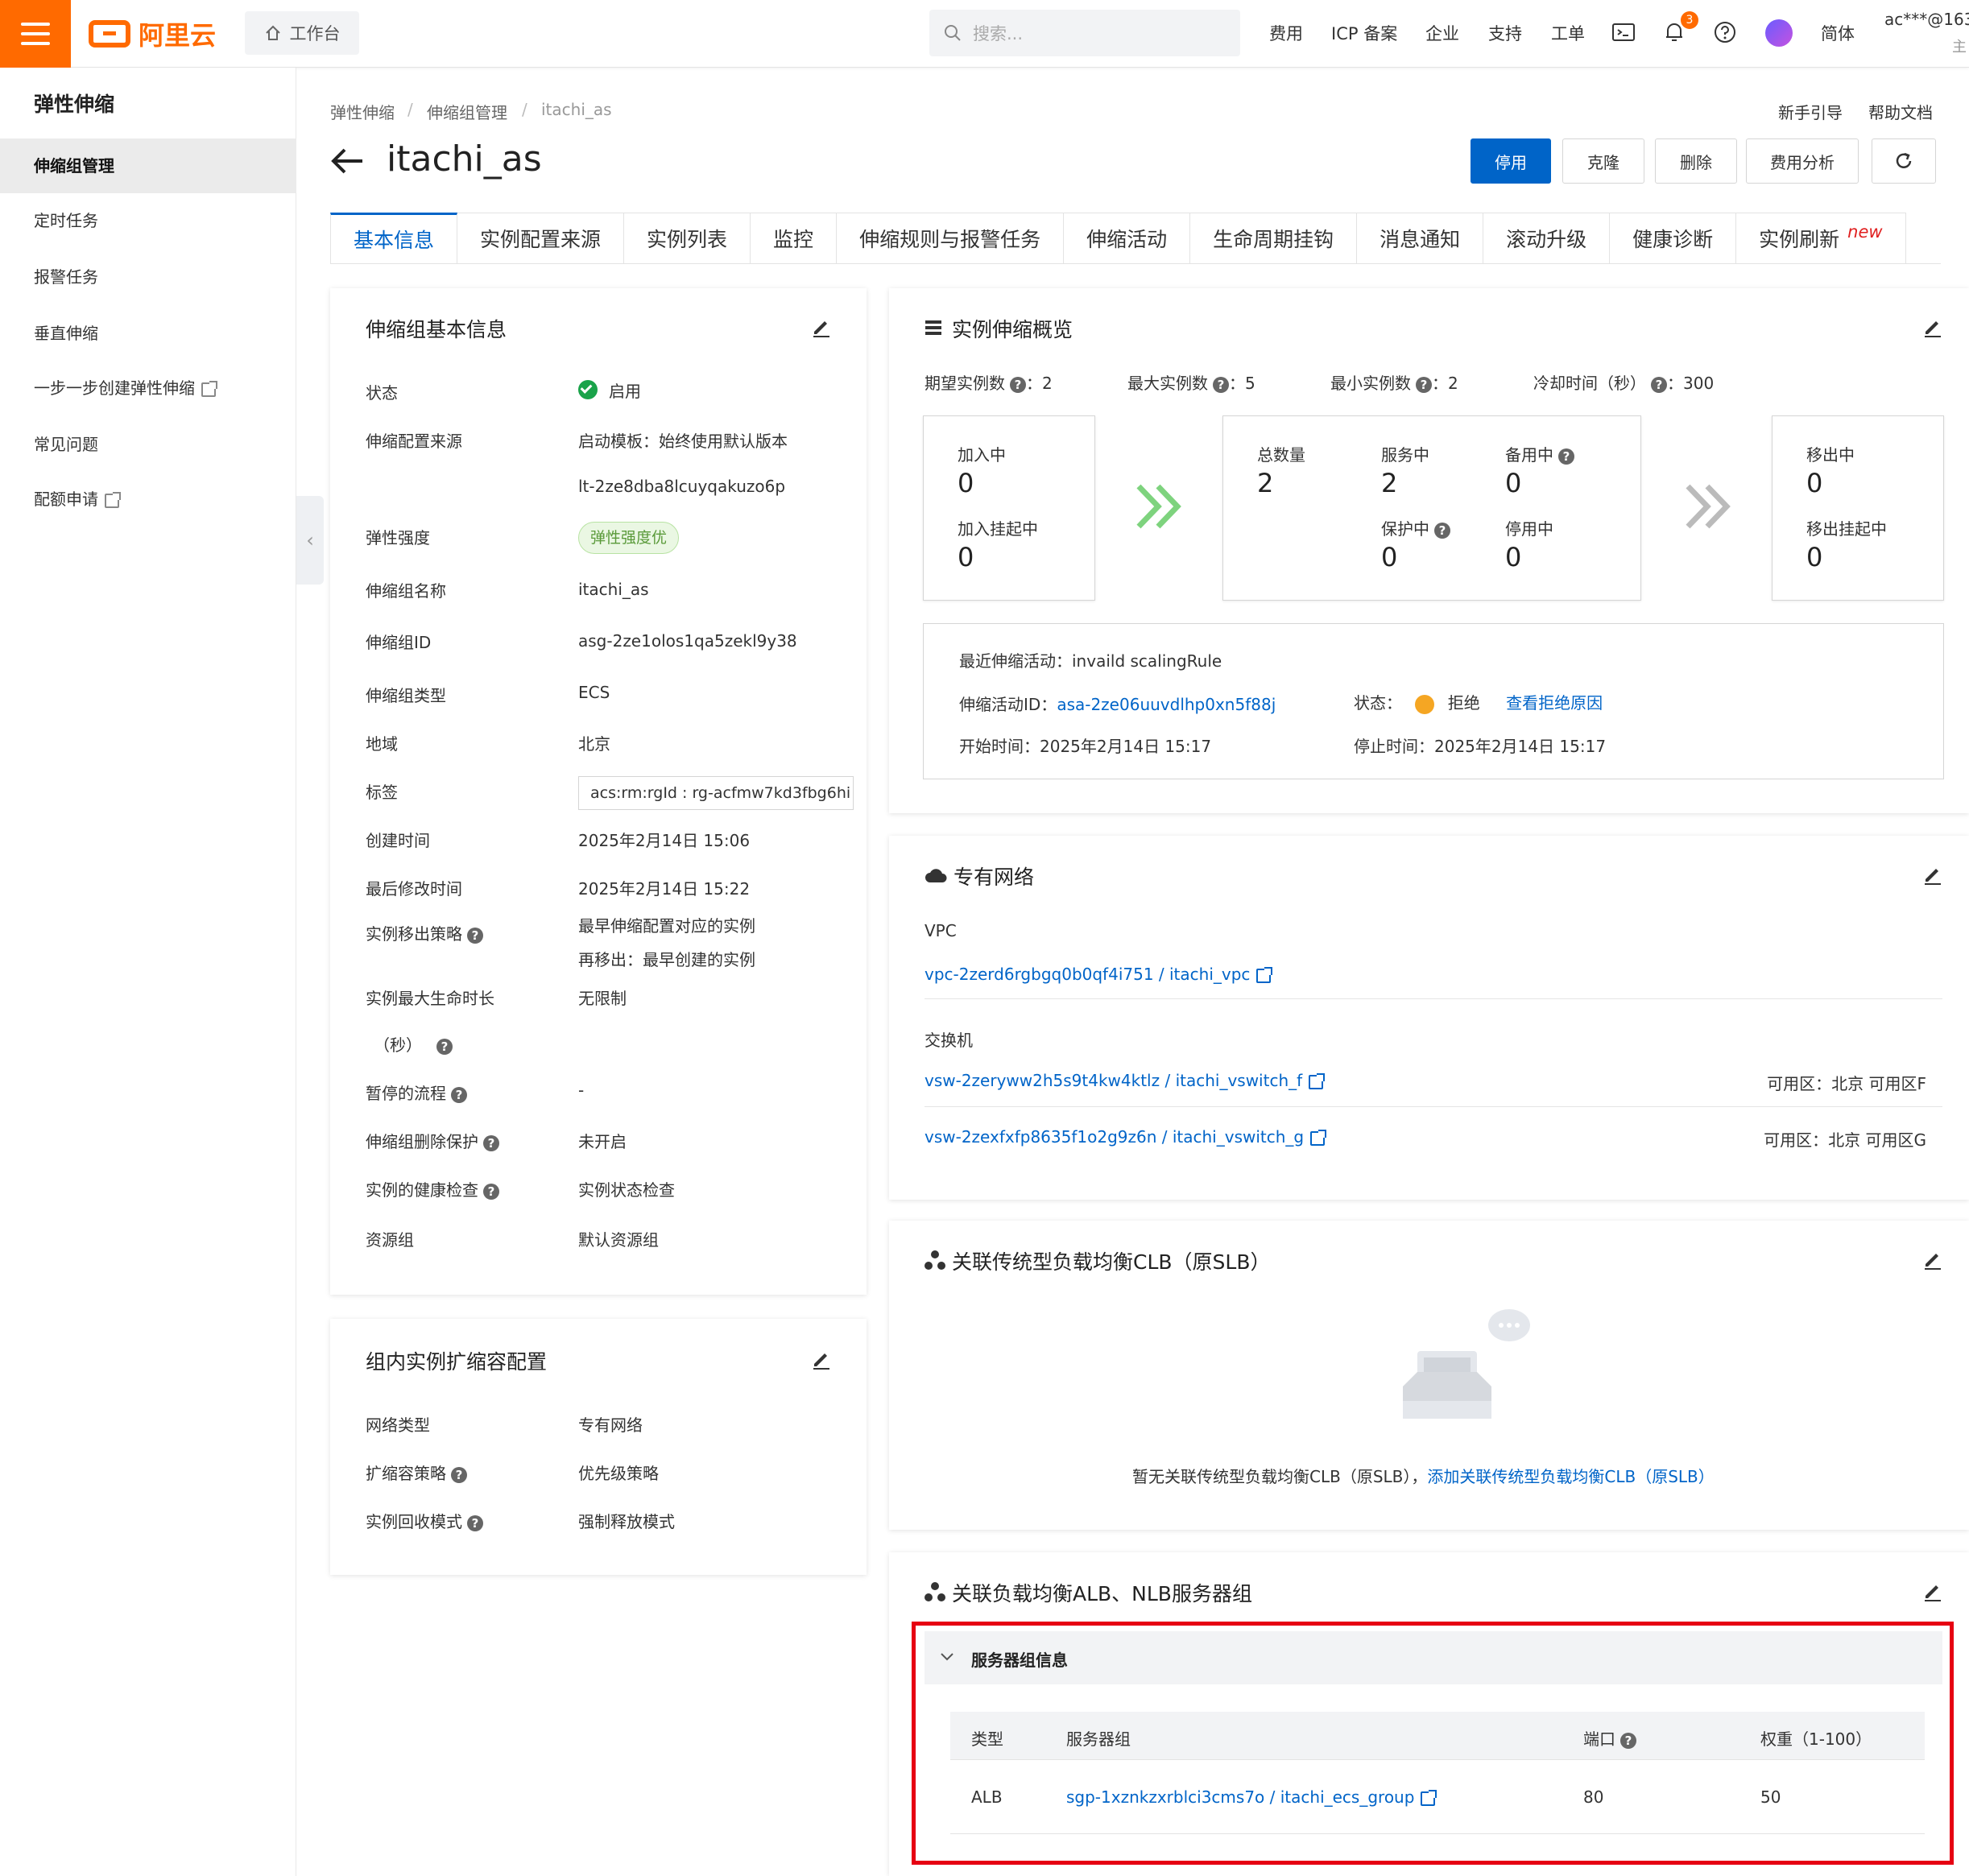  What do you see at coordinates (1480, 746) in the screenshot?
I see `end-time: 停止时间：2025年2月14日 15:17` at bounding box center [1480, 746].